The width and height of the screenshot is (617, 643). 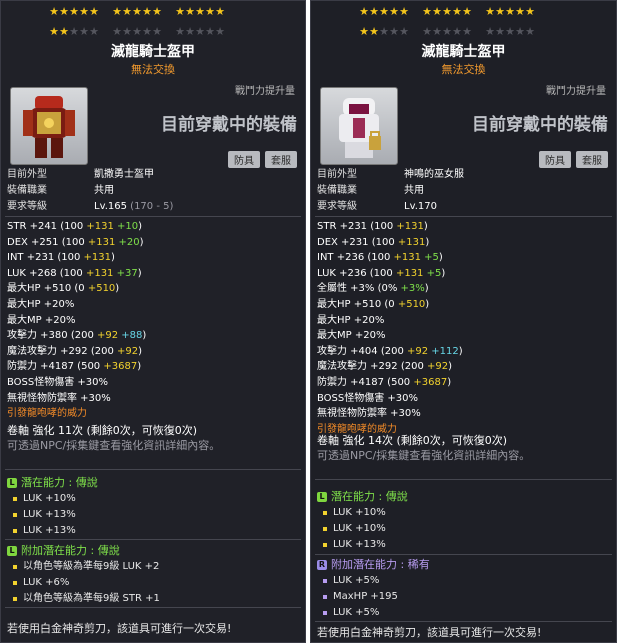 What do you see at coordinates (355, 258) in the screenshot?
I see `stat-segment: INT +236 (100` at bounding box center [355, 258].